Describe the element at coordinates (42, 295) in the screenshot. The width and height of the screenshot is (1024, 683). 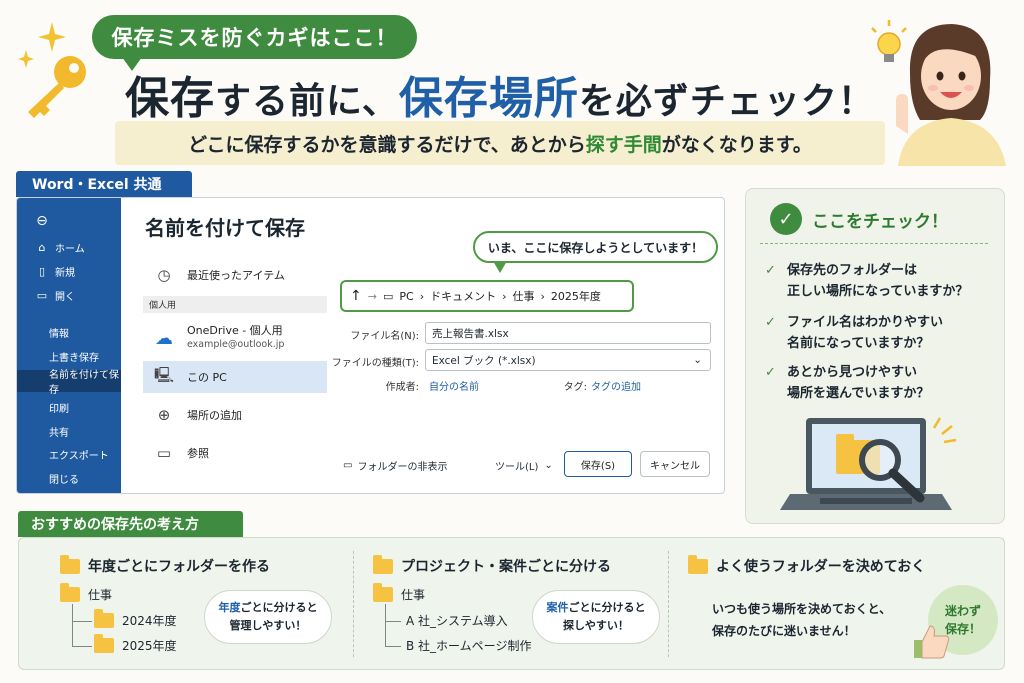
I see `folder-open-icon: ▭` at that location.